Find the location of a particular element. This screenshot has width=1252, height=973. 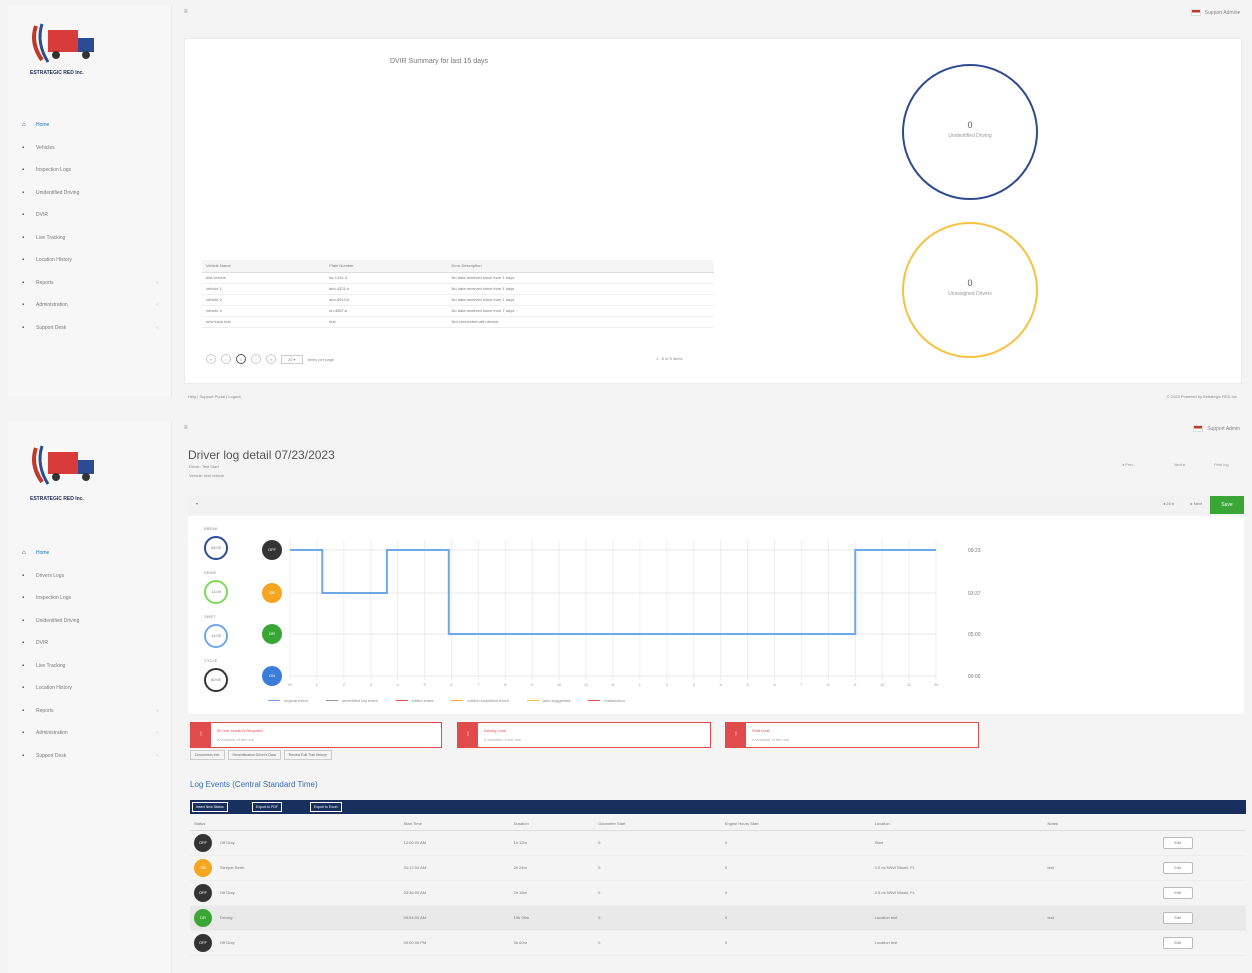

column-header: Start Time is located at coordinates (454, 824).